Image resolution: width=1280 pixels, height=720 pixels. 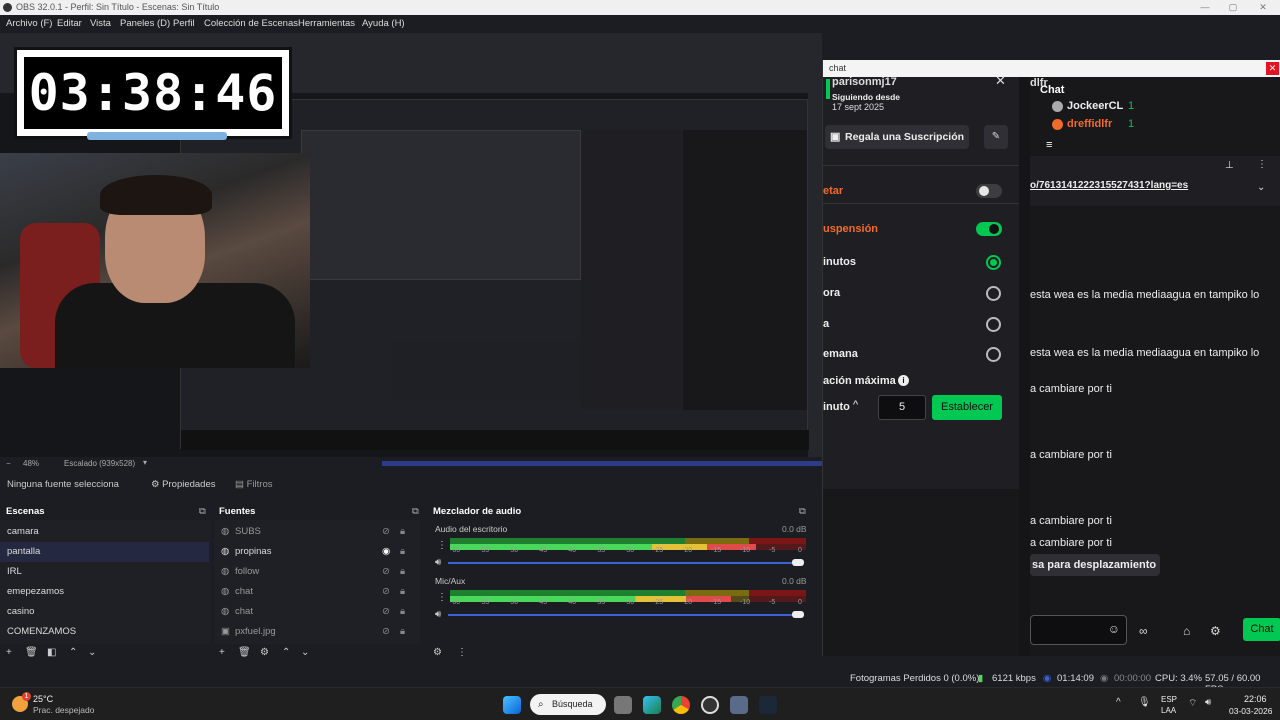 What do you see at coordinates (104, 612) in the screenshot?
I see `scene-item: casino` at bounding box center [104, 612].